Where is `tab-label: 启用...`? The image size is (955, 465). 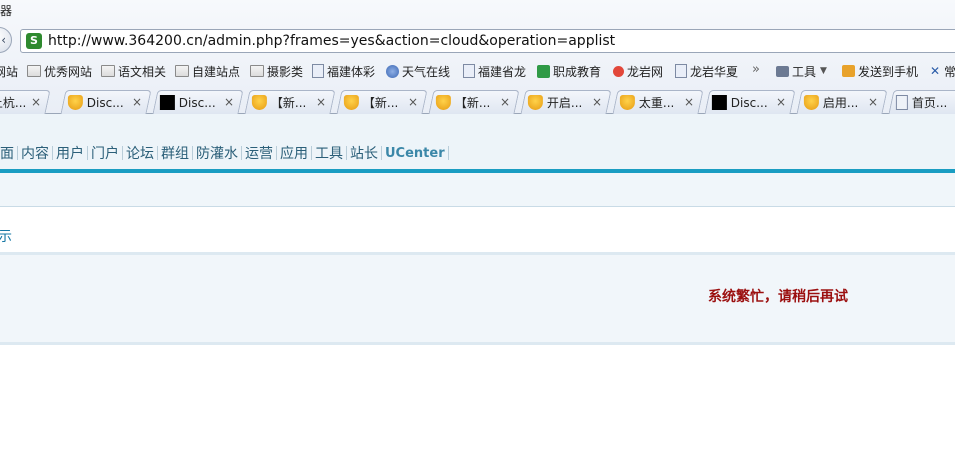
tab-label: 启用... is located at coordinates (840, 103).